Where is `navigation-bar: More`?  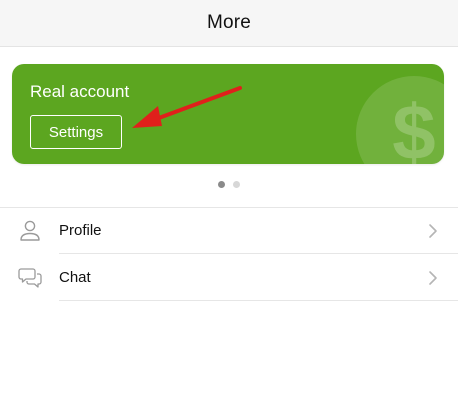 navigation-bar: More is located at coordinates (229, 23).